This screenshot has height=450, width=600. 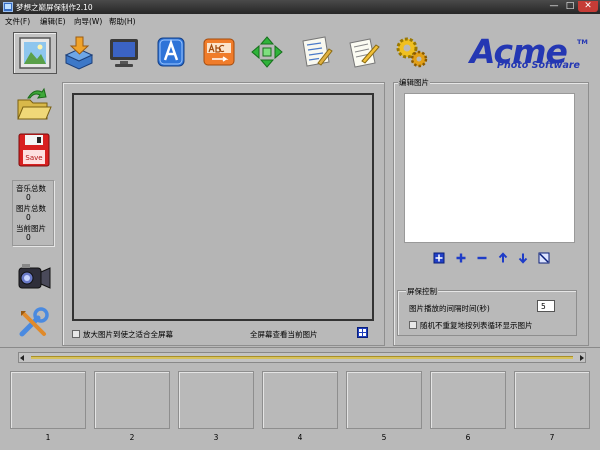 I want to click on text-a-icon, so click(x=171, y=52).